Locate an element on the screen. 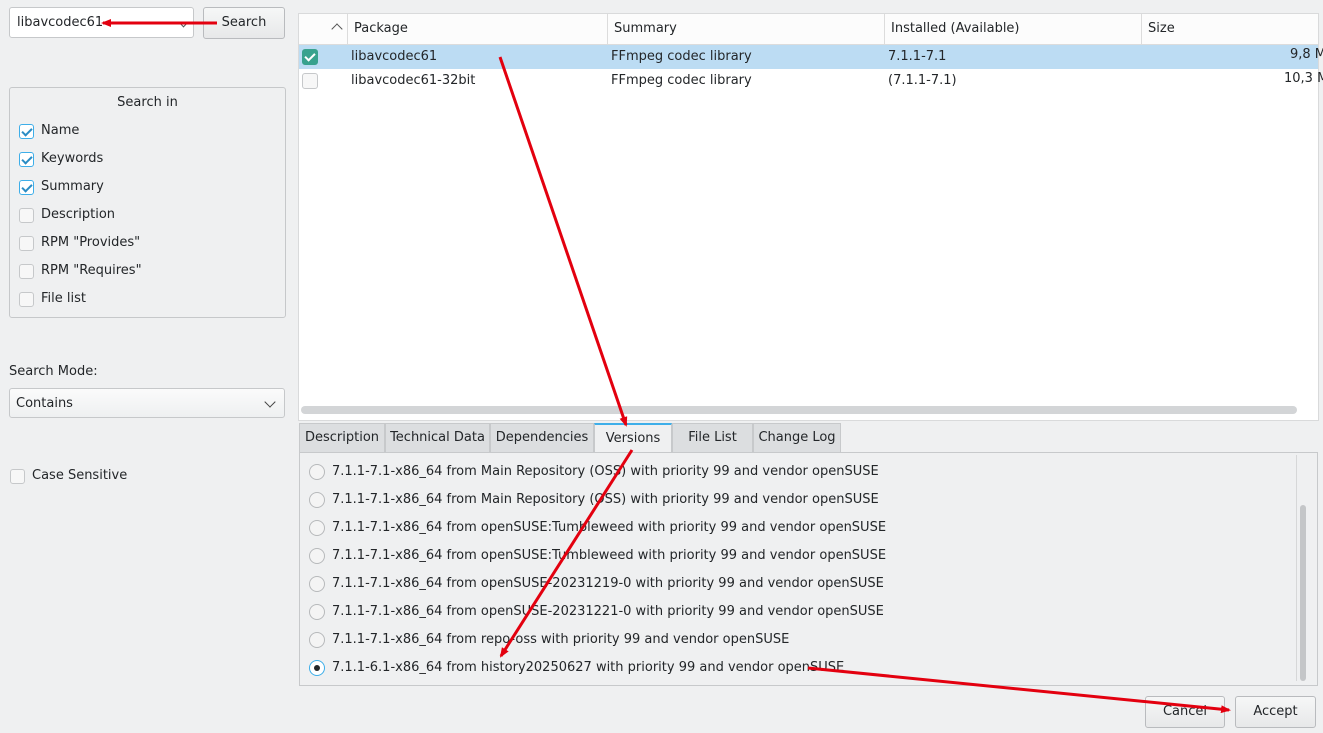  horizontal-scrollbar is located at coordinates (799, 410).